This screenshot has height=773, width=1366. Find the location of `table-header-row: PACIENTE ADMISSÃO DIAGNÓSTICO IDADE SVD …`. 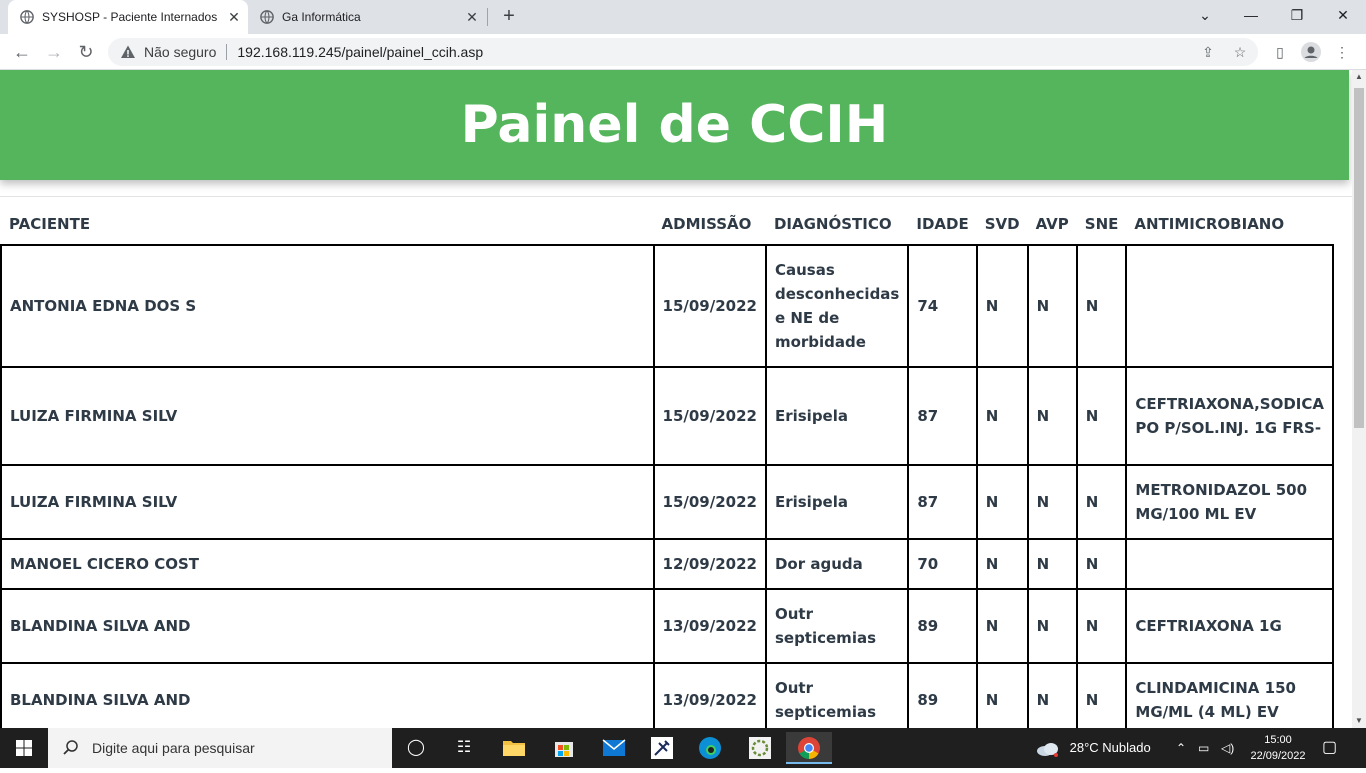

table-header-row: PACIENTE ADMISSÃO DIAGNÓSTICO IDADE SVD … is located at coordinates (667, 224).